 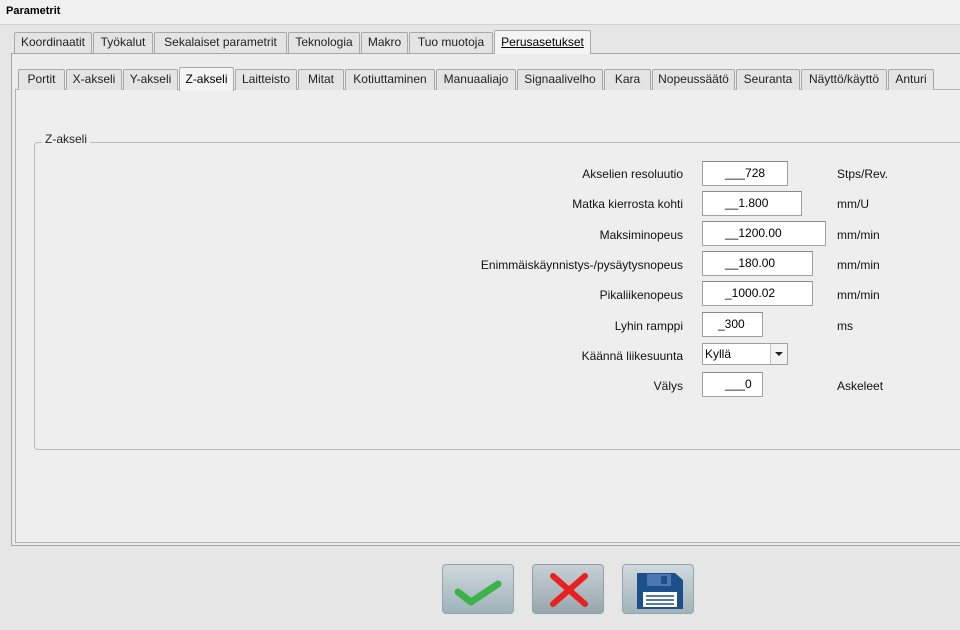 What do you see at coordinates (390, 79) in the screenshot?
I see `tab-kotiuttaminen: Kotiuttaminen` at bounding box center [390, 79].